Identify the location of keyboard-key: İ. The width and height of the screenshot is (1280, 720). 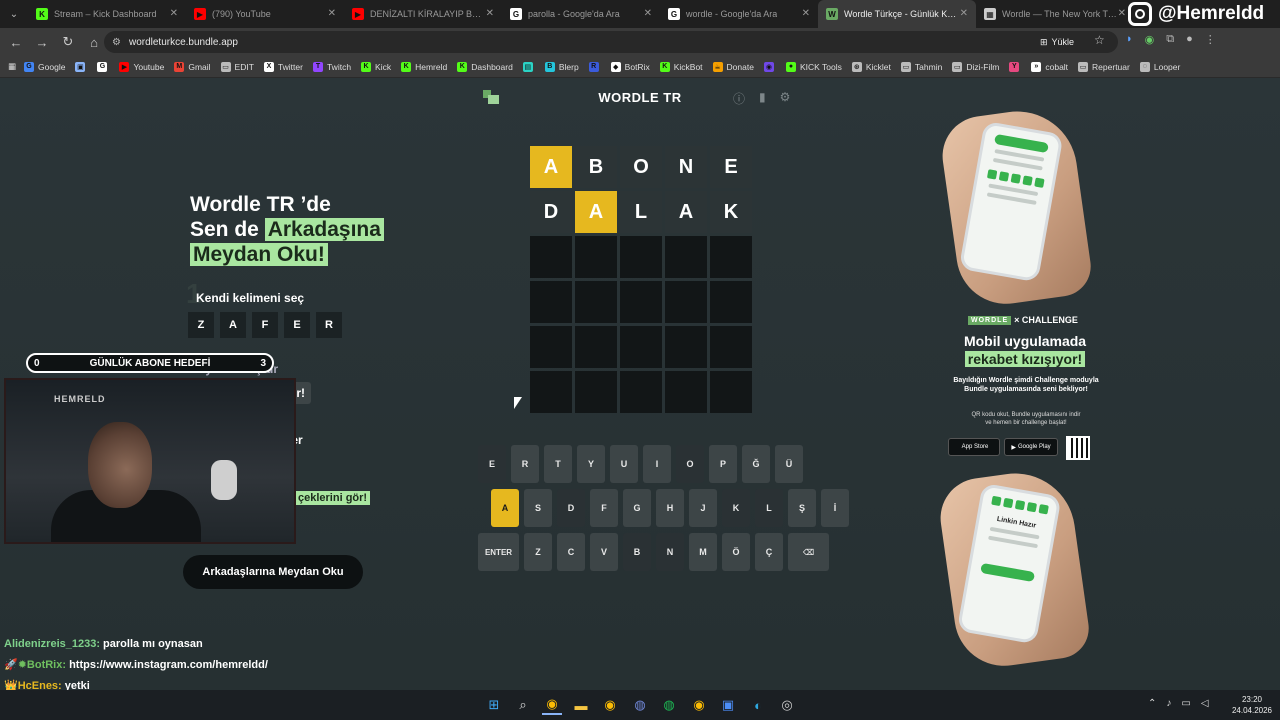
(835, 508).